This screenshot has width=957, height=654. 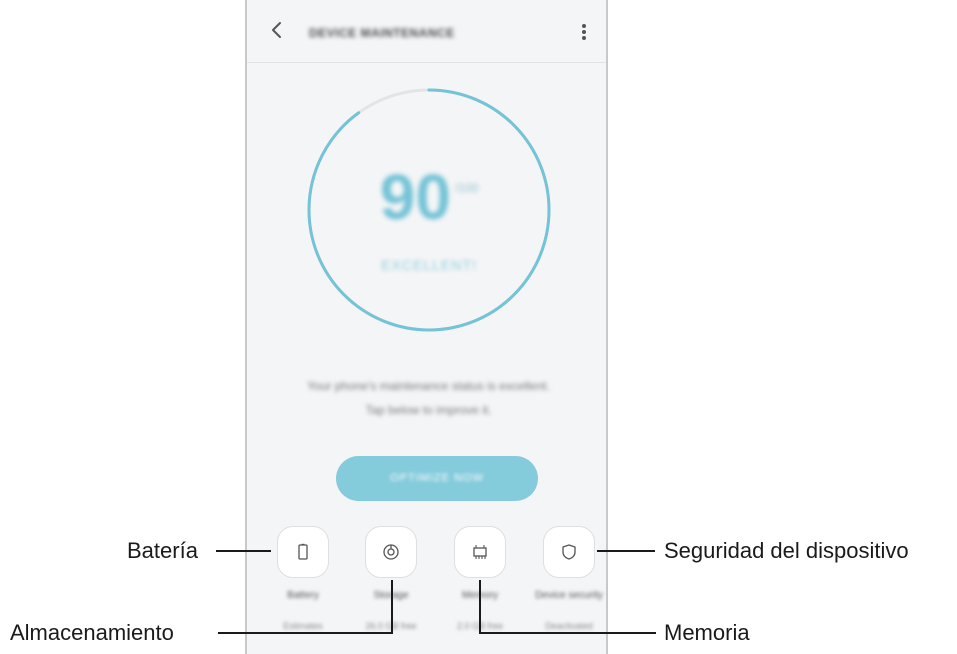 I want to click on battery-icon, so click(x=303, y=552).